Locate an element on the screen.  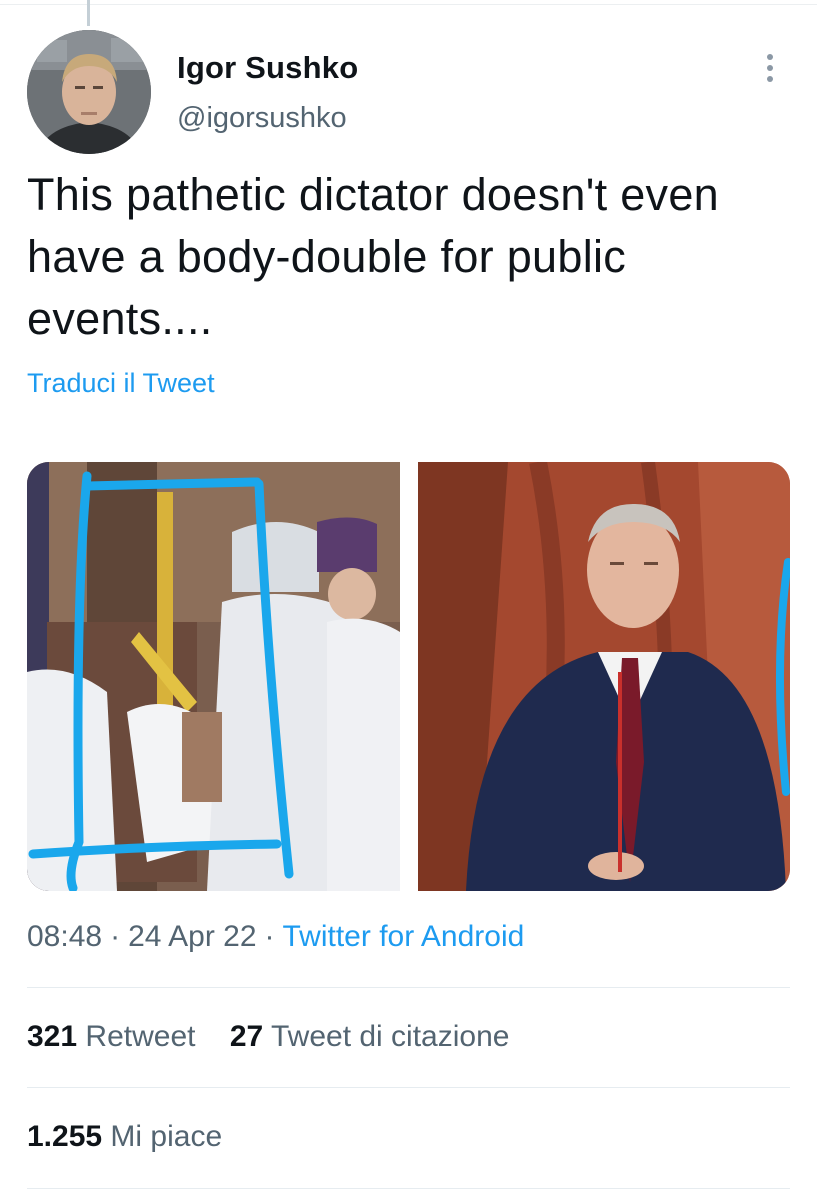
tweet-time: 08:48 is located at coordinates (64, 936).